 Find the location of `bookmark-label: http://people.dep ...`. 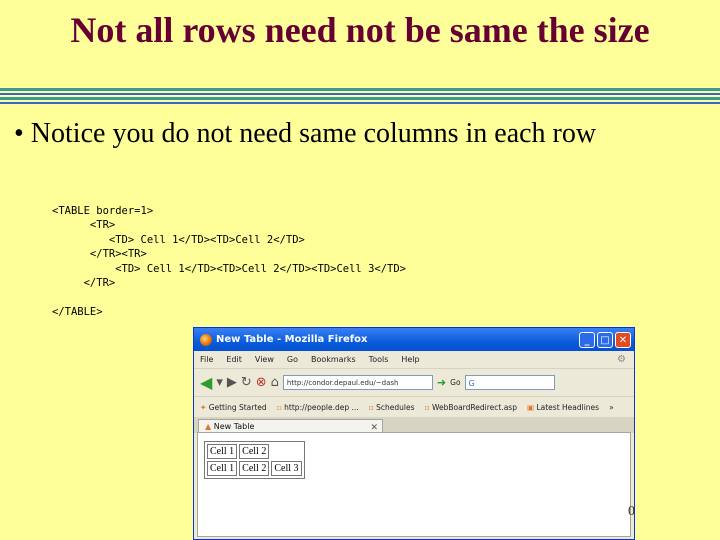

bookmark-label: http://people.dep ... is located at coordinates (321, 407).